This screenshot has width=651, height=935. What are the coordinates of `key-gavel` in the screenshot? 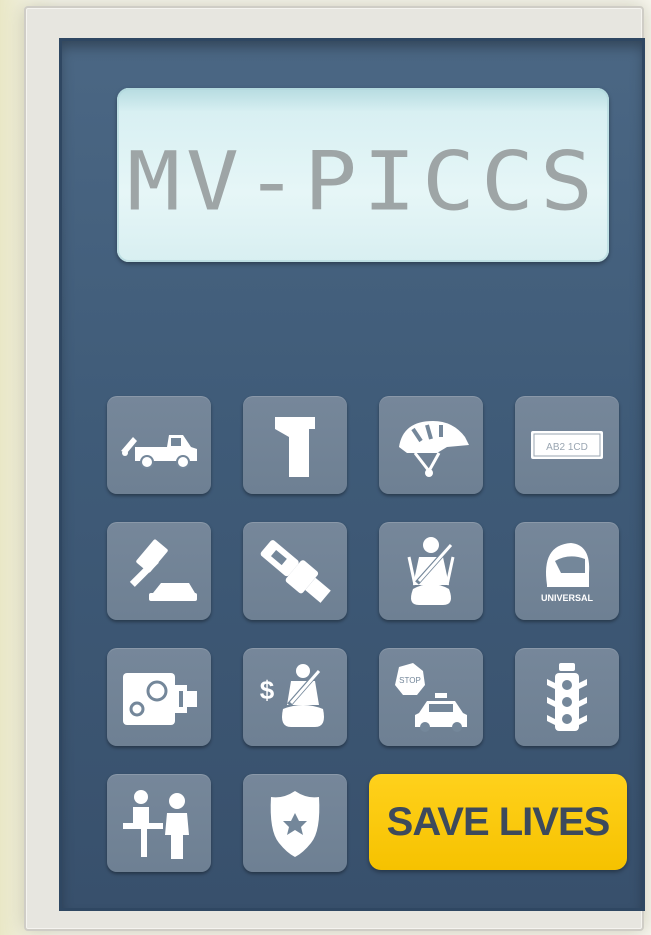 It's located at (159, 571).